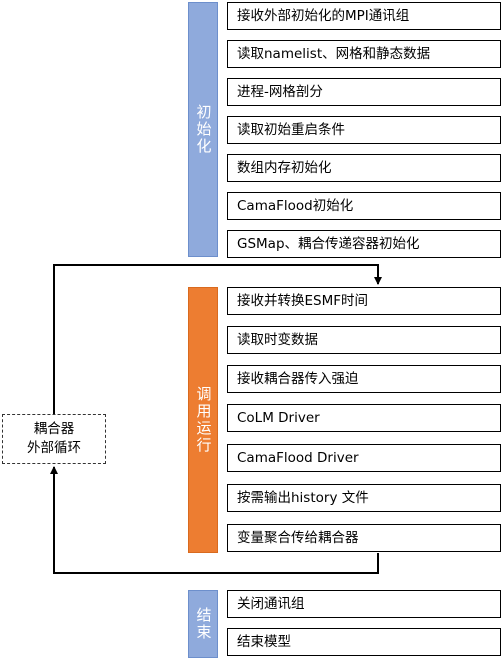 The image size is (504, 662). What do you see at coordinates (217, 339) in the screenshot?
I see `loop-top-arrow` at bounding box center [217, 339].